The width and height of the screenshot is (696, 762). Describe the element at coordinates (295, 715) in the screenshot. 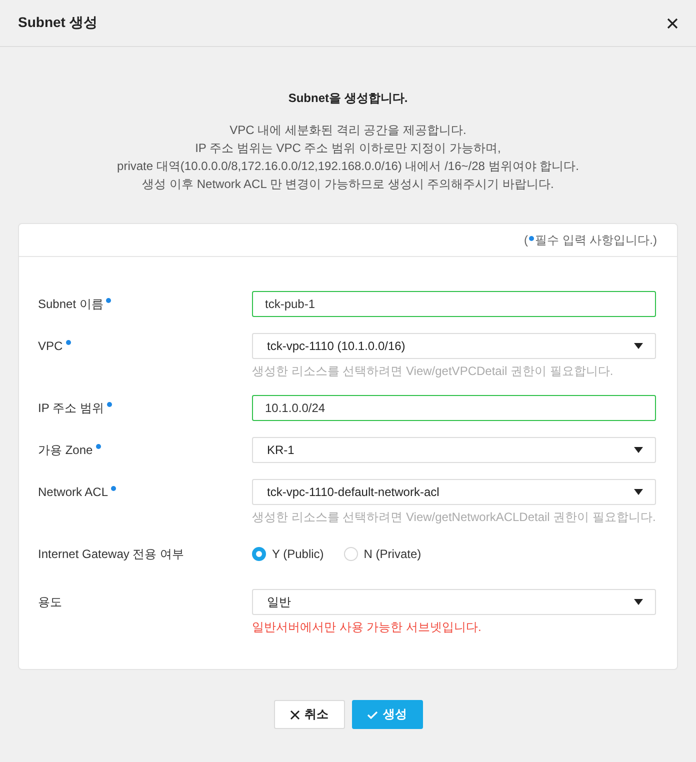

I see `x-icon` at that location.